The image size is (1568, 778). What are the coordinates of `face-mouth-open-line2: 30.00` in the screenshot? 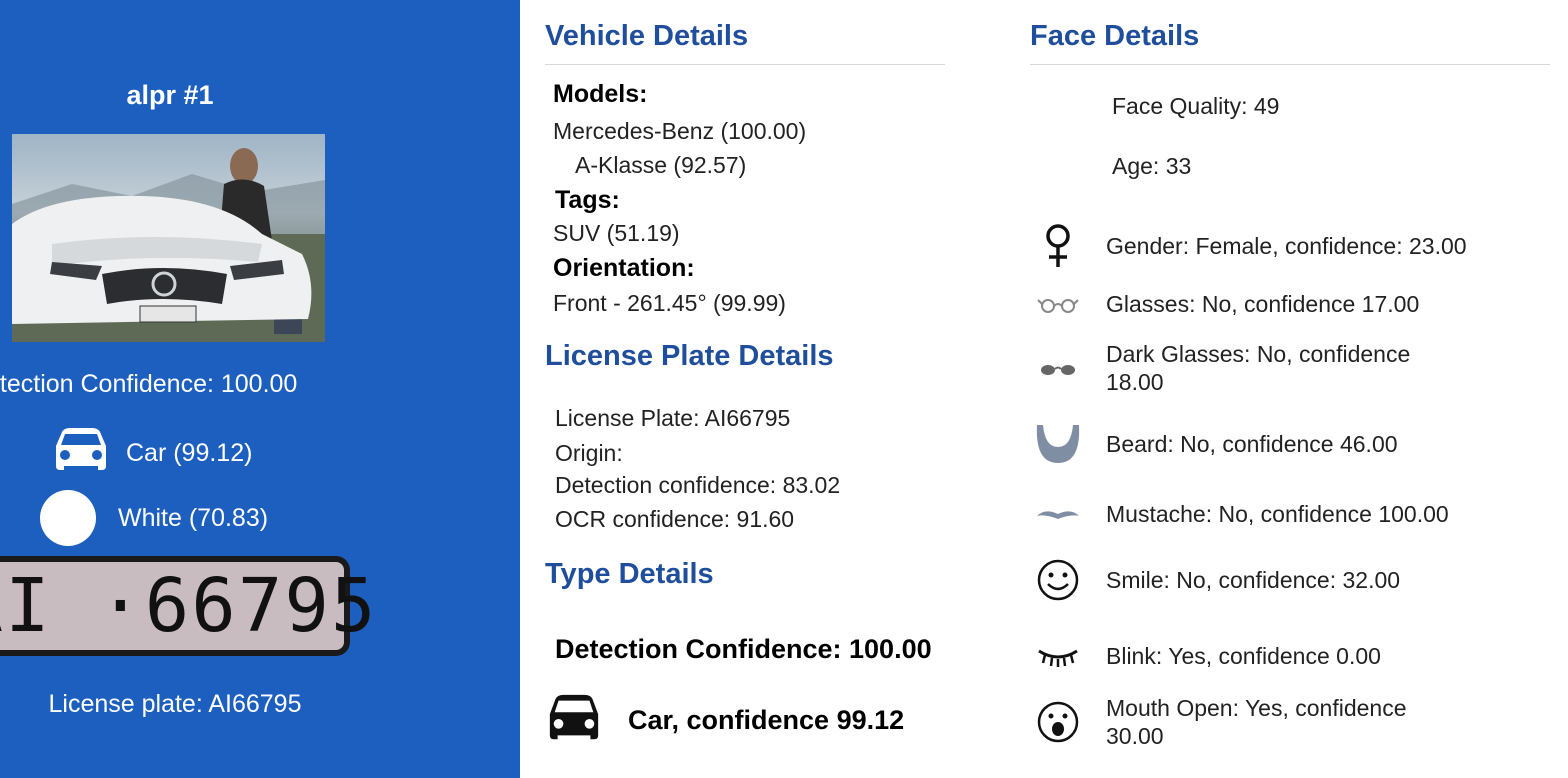 It's located at (1135, 736).